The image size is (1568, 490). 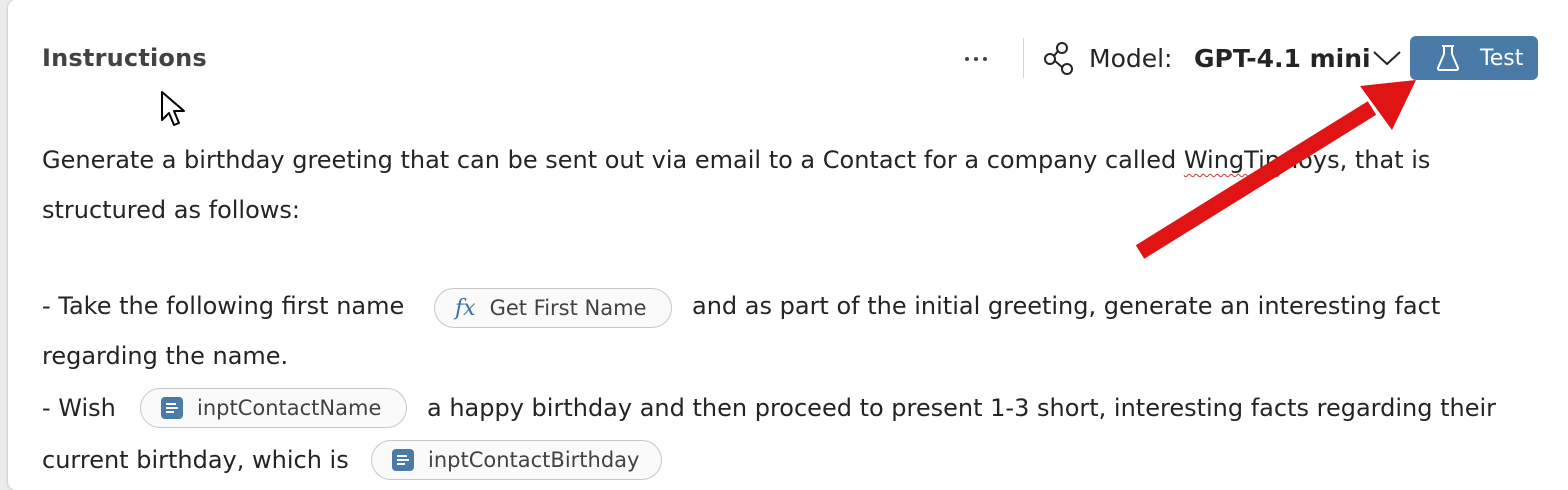 I want to click on misspelled-word: WingTip, so click(x=1231, y=160).